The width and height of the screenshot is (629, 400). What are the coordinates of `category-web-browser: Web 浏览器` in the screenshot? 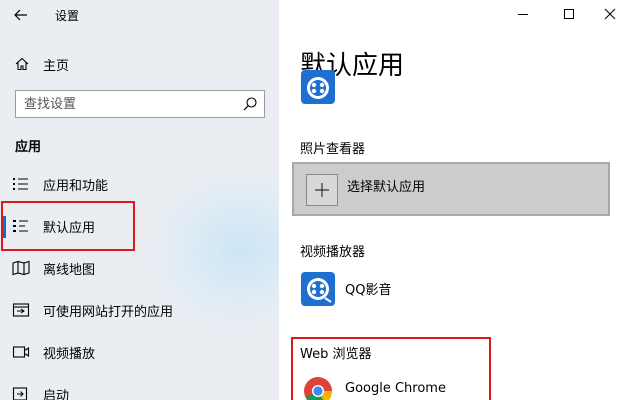 It's located at (336, 354).